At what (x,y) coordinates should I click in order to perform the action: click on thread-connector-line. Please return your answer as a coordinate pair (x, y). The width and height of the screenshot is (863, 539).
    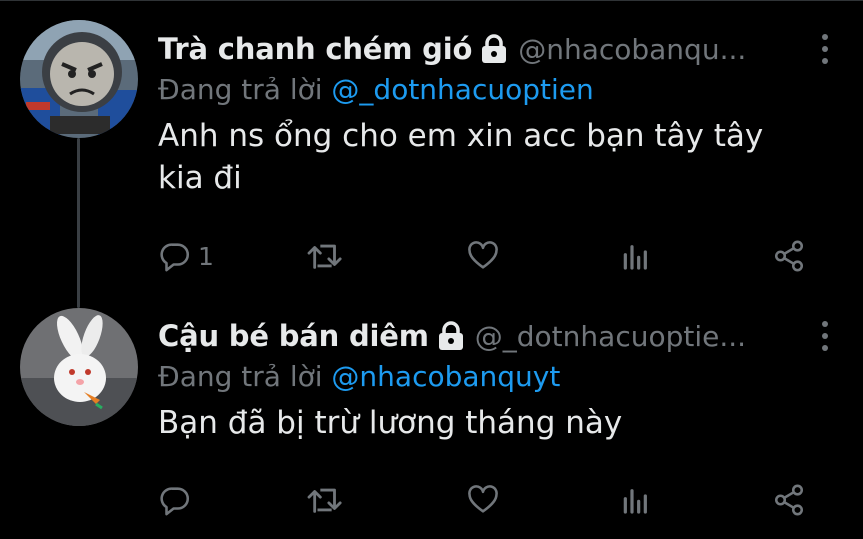
    Looking at the image, I should click on (78, 223).